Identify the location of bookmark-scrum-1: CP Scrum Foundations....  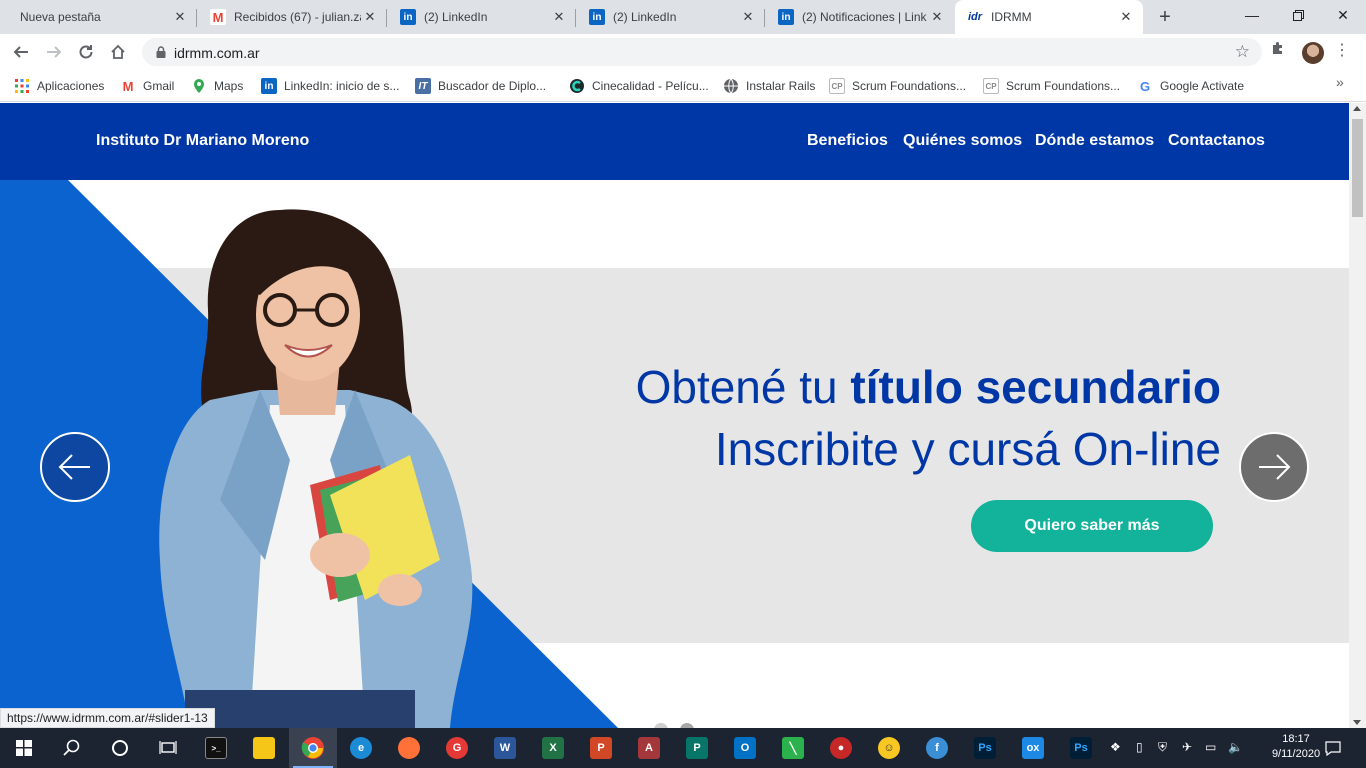
(897, 86).